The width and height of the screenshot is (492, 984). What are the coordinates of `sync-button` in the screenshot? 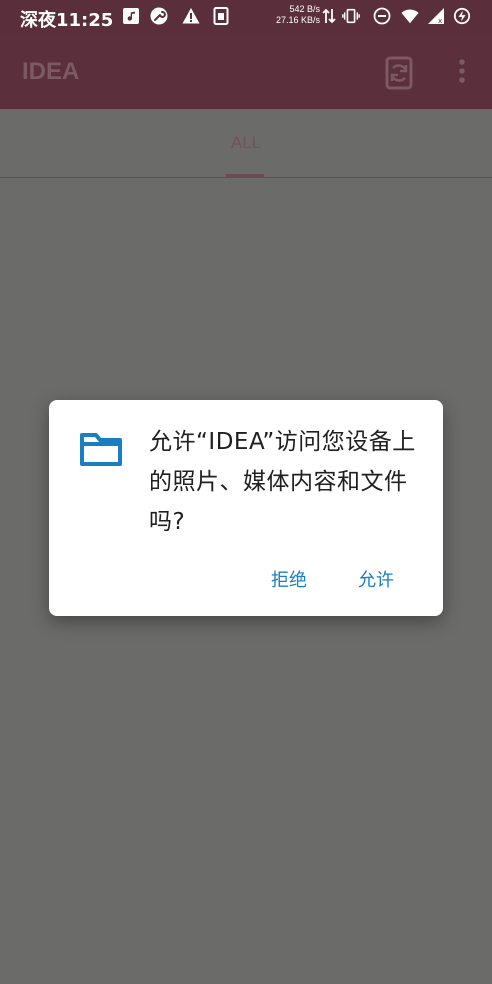 It's located at (399, 73).